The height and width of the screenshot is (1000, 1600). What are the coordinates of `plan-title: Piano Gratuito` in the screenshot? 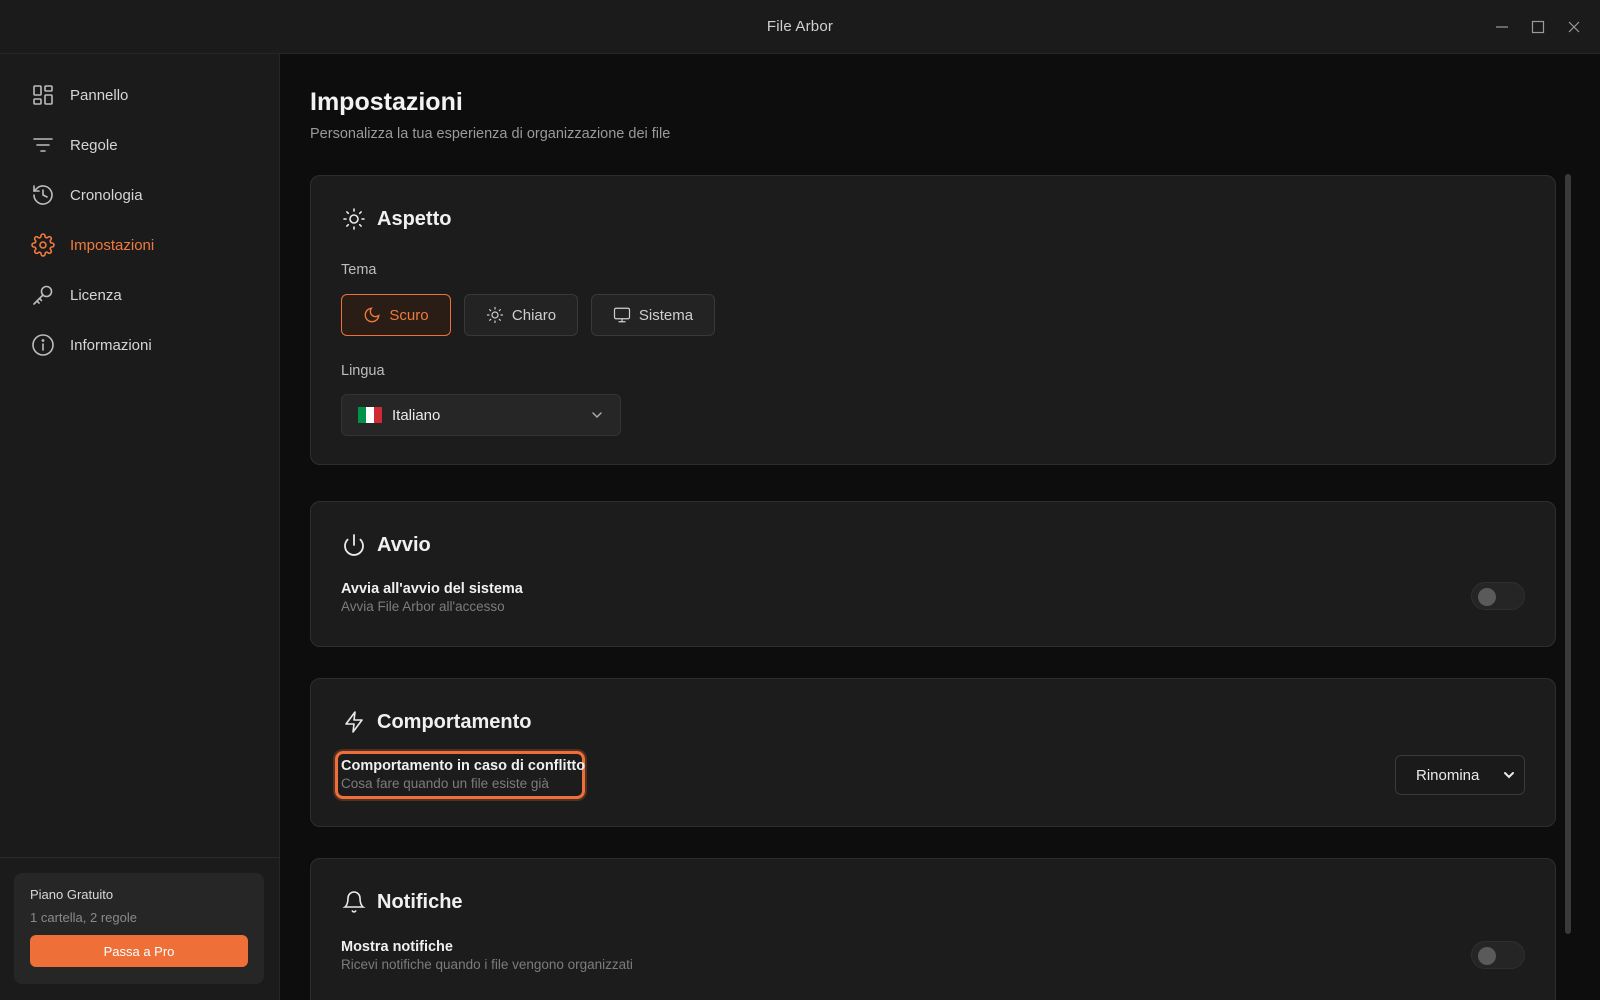 It's located at (72, 894).